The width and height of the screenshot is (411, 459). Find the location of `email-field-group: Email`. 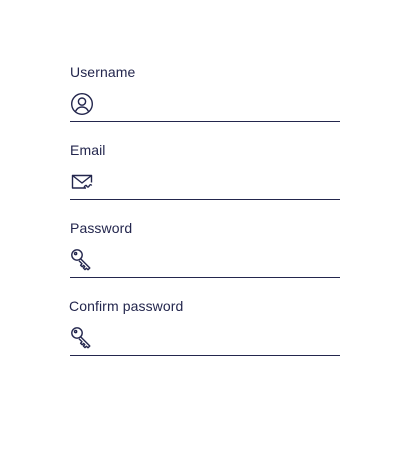

email-field-group: Email is located at coordinates (205, 181).